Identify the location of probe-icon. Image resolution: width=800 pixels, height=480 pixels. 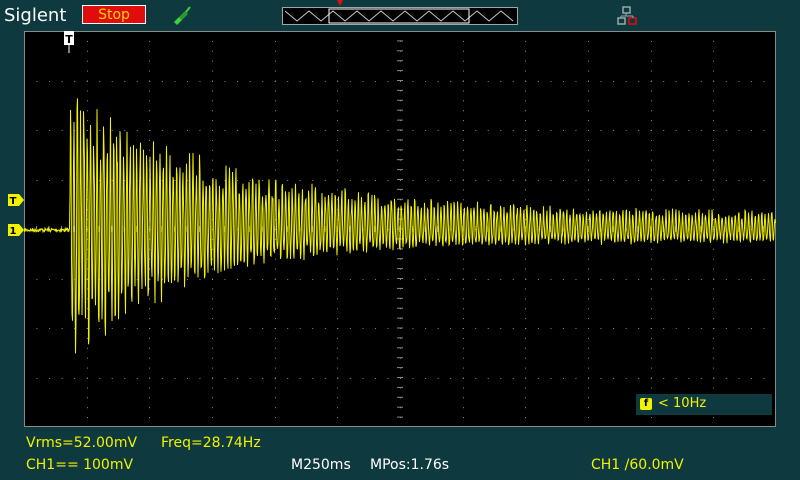
(182, 15).